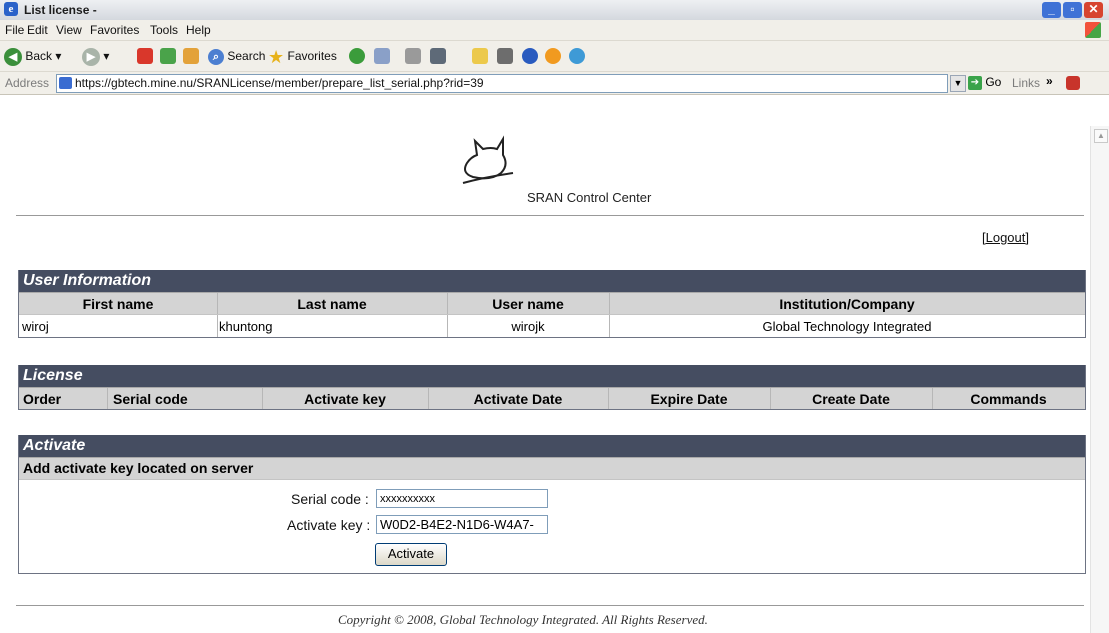 The image size is (1109, 633). What do you see at coordinates (1049, 81) in the screenshot?
I see `links-chevron: »` at bounding box center [1049, 81].